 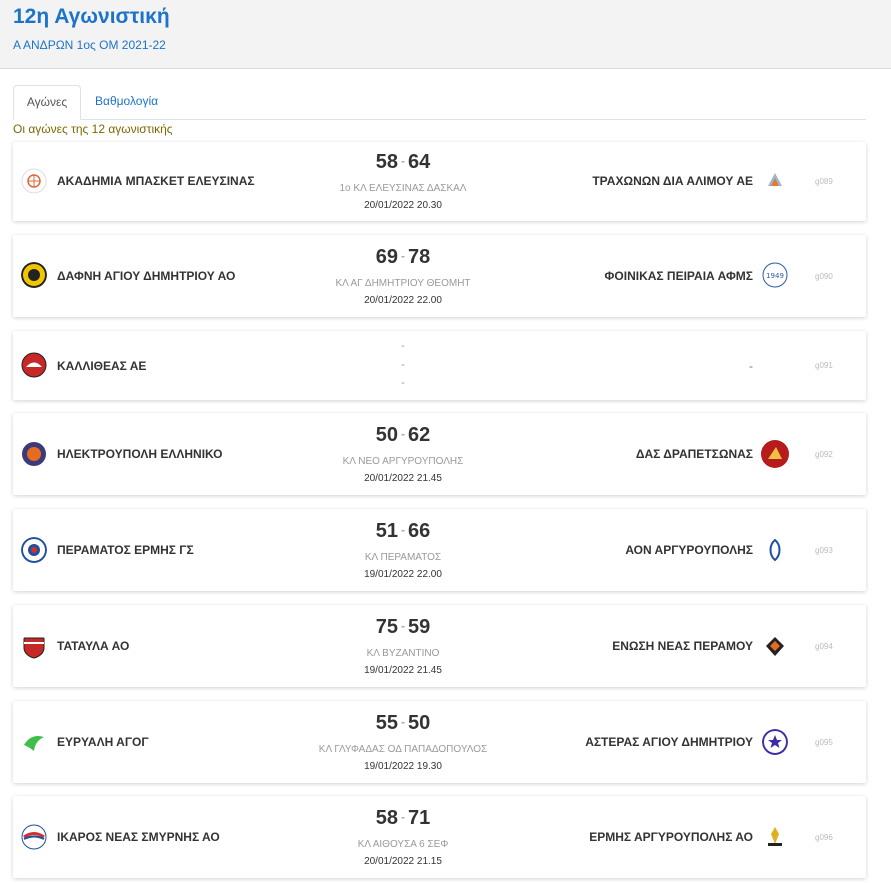 What do you see at coordinates (126, 101) in the screenshot?
I see `tab-standings: Βαθμολογία` at bounding box center [126, 101].